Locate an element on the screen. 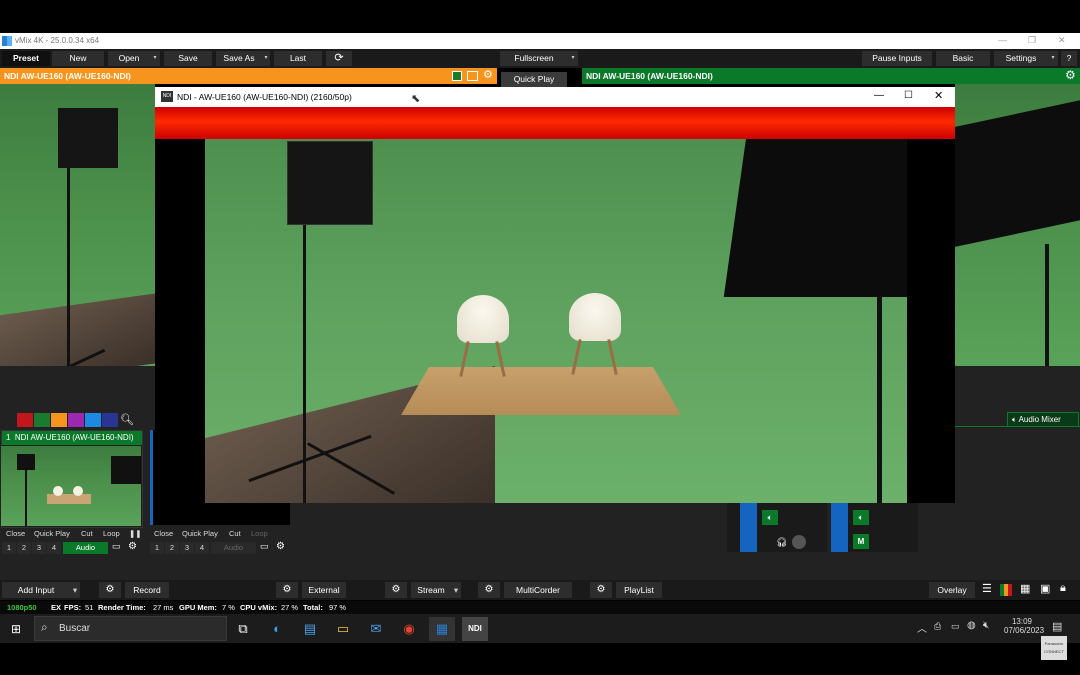 This screenshot has width=1080, height=675. grid-view-icon: ▦ is located at coordinates (1025, 588).